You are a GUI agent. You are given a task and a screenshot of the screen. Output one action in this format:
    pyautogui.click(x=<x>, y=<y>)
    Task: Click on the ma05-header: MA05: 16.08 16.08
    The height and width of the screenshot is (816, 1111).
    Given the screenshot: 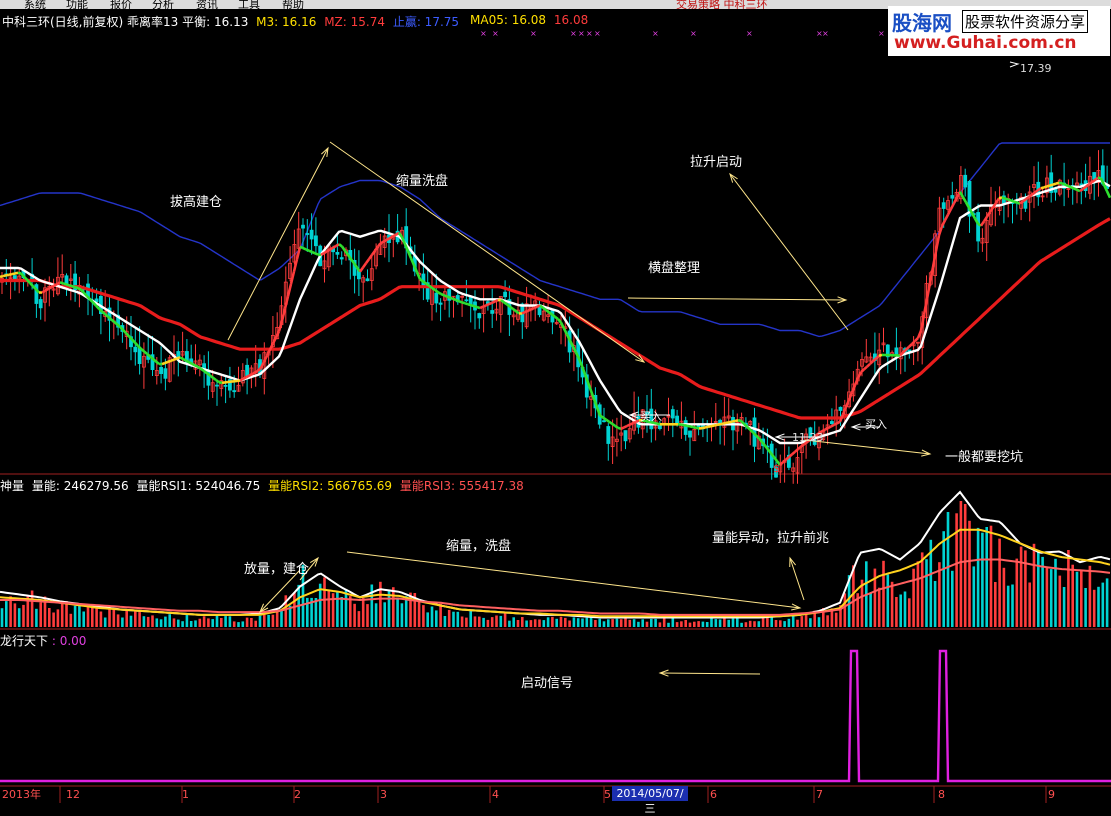 What is the action you would take?
    pyautogui.click(x=529, y=20)
    